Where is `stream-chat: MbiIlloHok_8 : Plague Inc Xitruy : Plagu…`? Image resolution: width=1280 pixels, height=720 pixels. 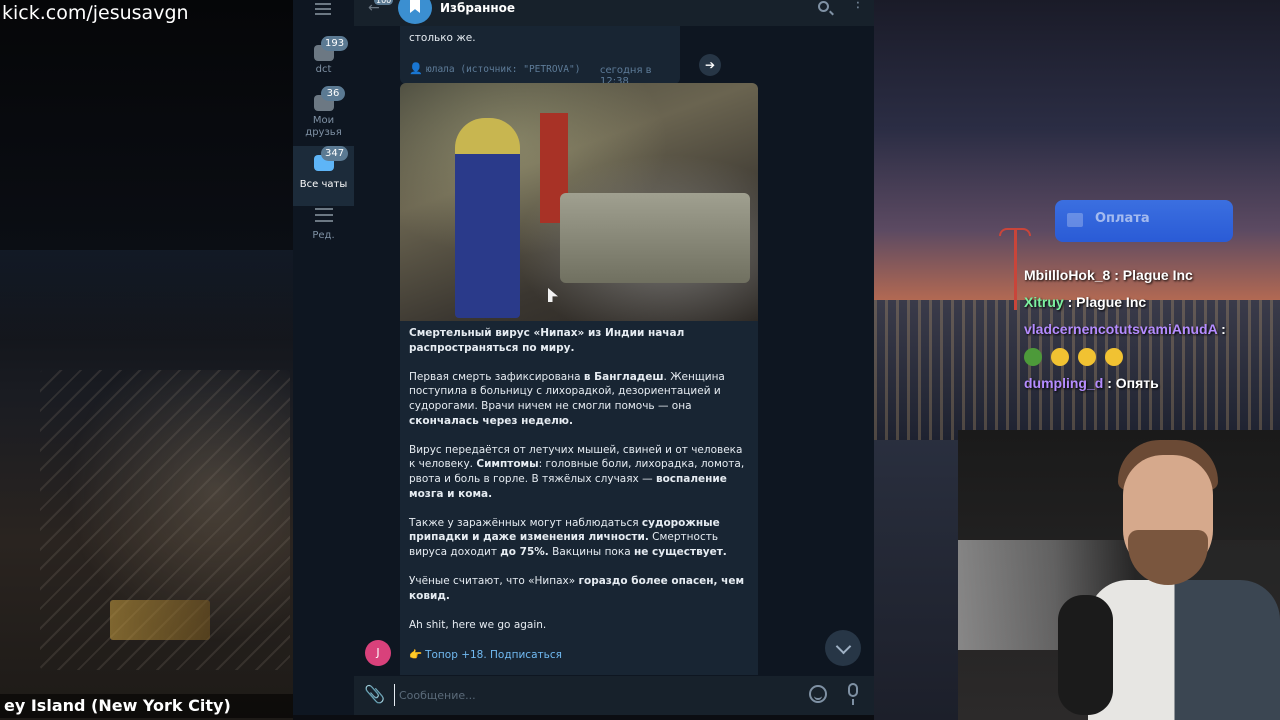
stream-chat: MbiIlloHok_8 : Plague Inc Xitruy : Plagu… is located at coordinates (1152, 329).